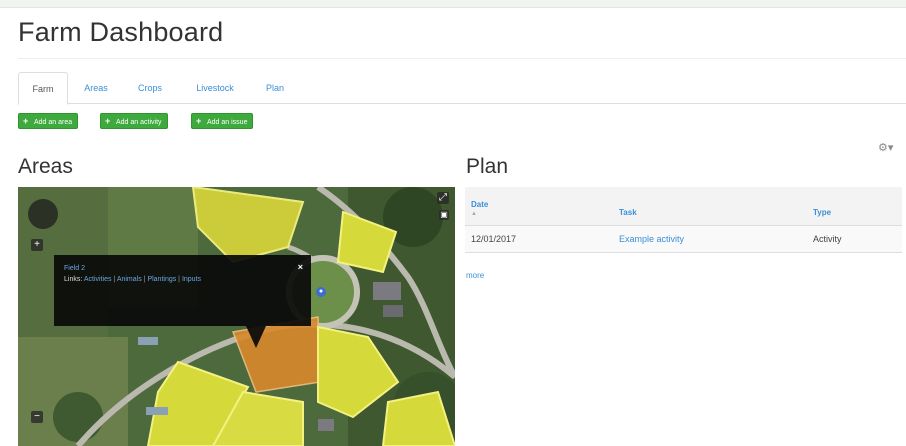  What do you see at coordinates (462, 58) in the screenshot?
I see `title-divider` at bounding box center [462, 58].